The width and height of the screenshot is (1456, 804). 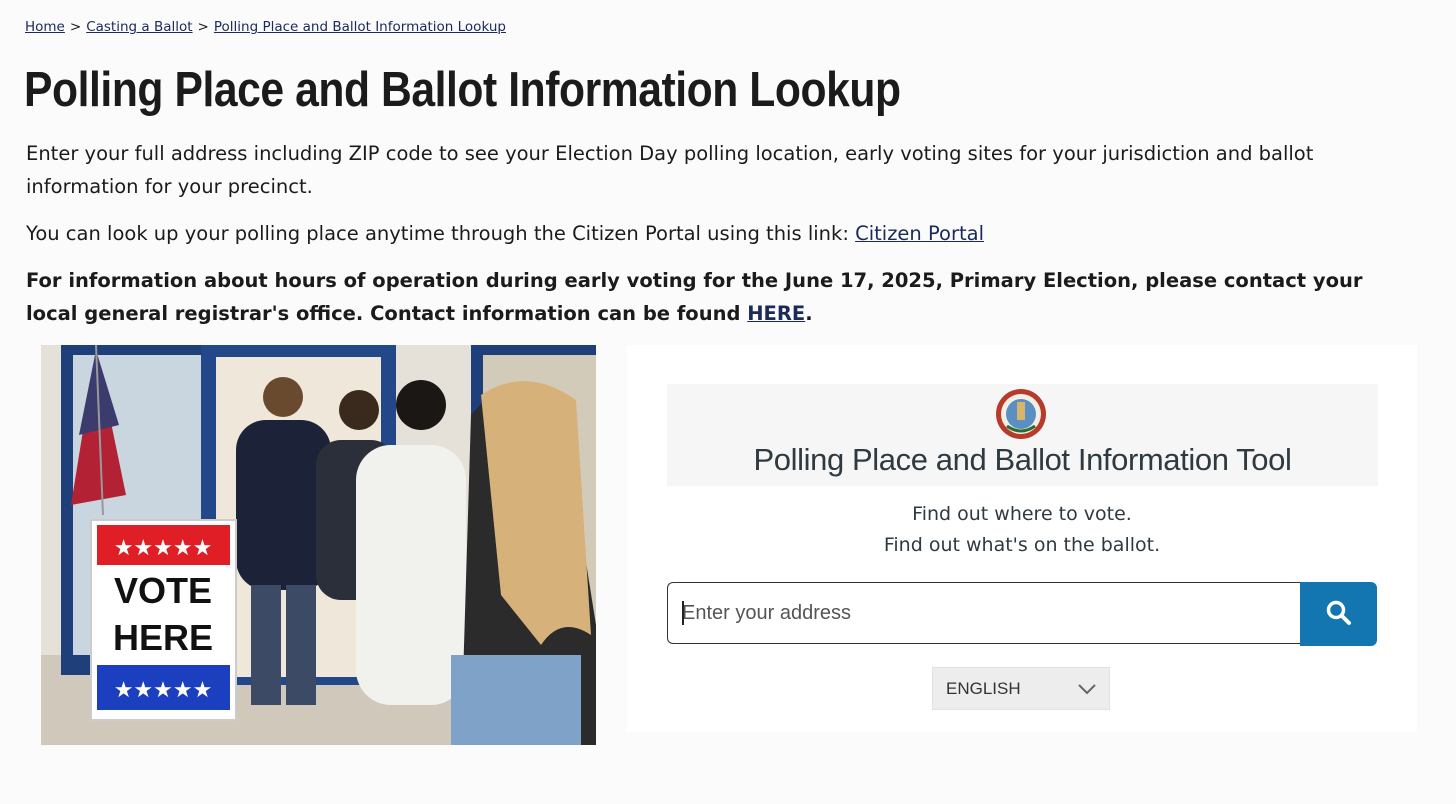 I want to click on sign-line2: HERE, so click(x=163, y=637).